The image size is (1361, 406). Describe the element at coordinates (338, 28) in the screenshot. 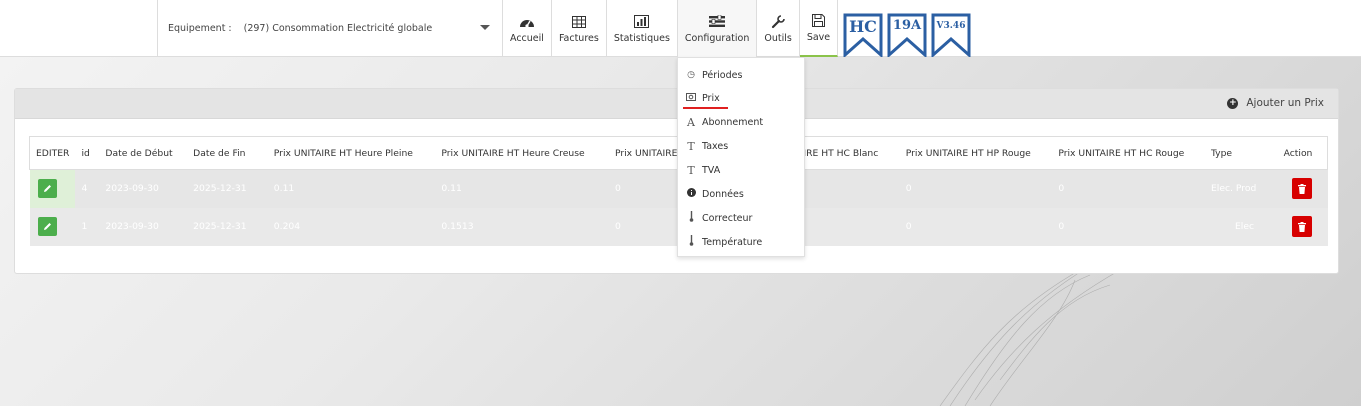

I see `equipment-value: (297) Consommation Electricité globale` at that location.